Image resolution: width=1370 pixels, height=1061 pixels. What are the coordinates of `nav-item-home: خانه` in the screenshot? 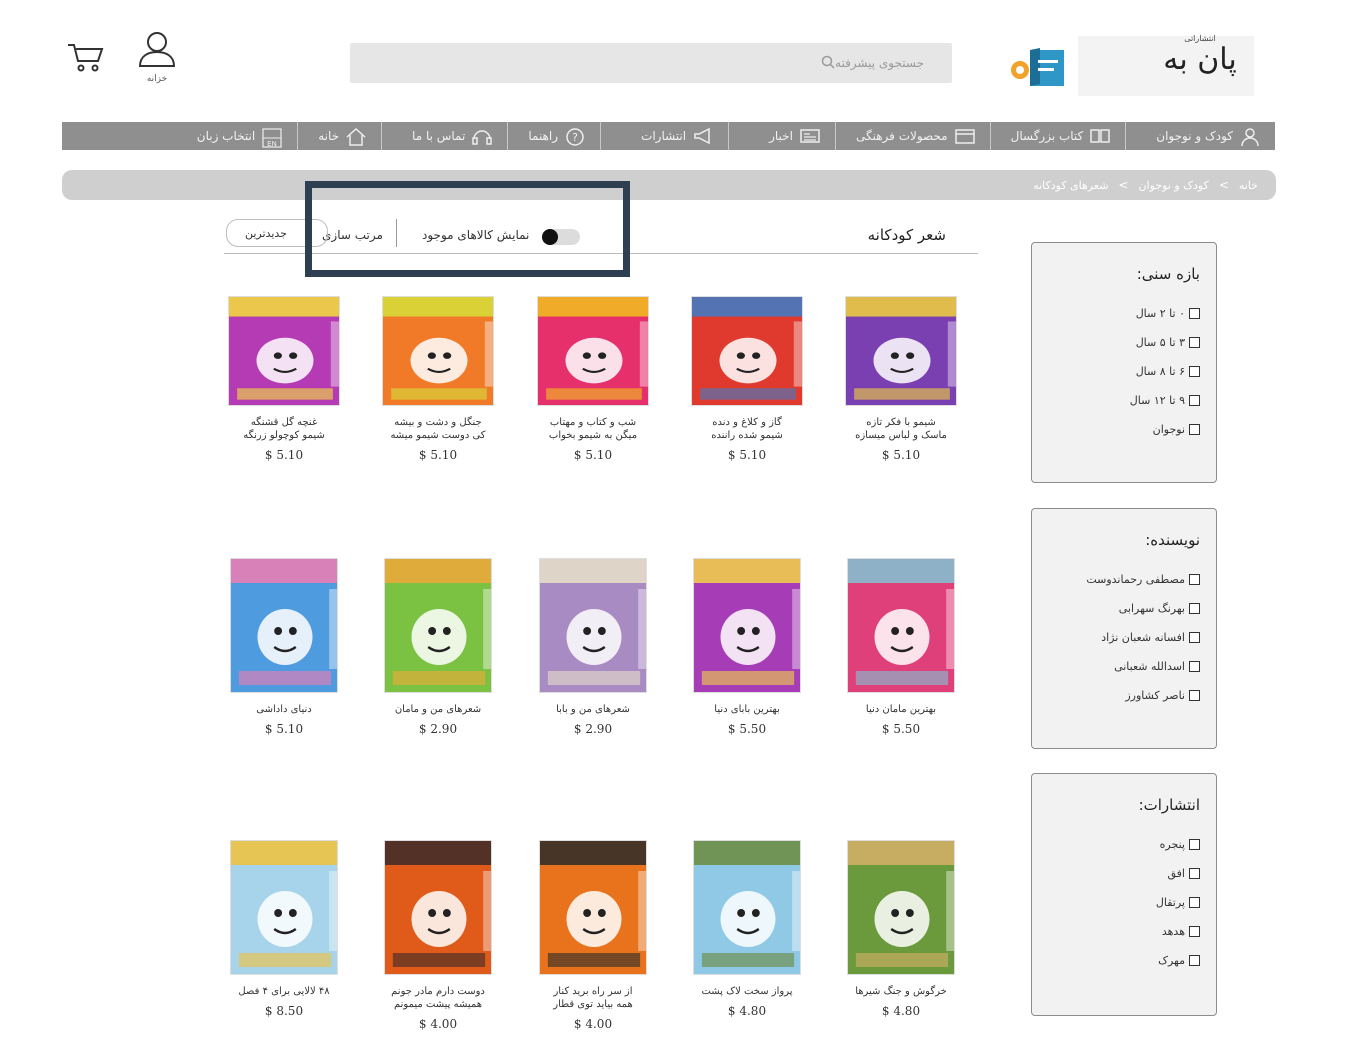 It's located at (339, 136).